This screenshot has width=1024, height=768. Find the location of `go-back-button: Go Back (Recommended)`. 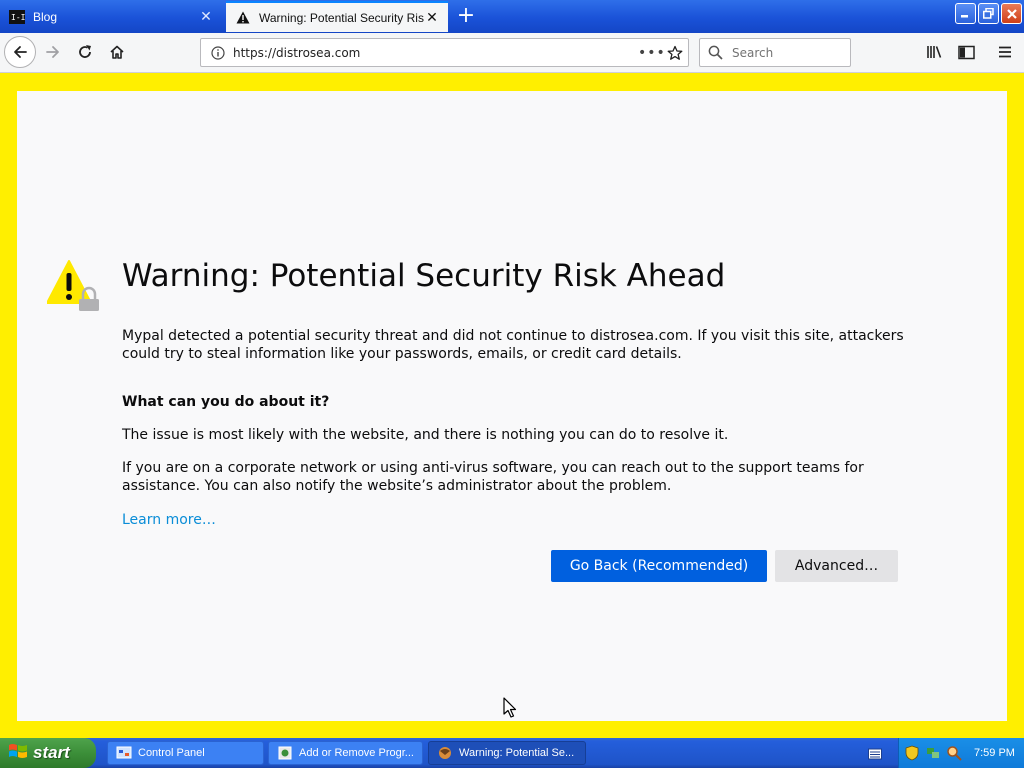

go-back-button: Go Back (Recommended) is located at coordinates (659, 566).